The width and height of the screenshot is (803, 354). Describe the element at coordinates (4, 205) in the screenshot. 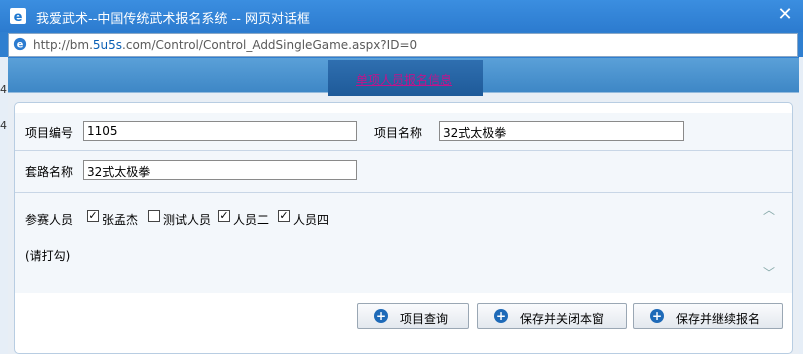

I see `background-window-strip: 44` at that location.